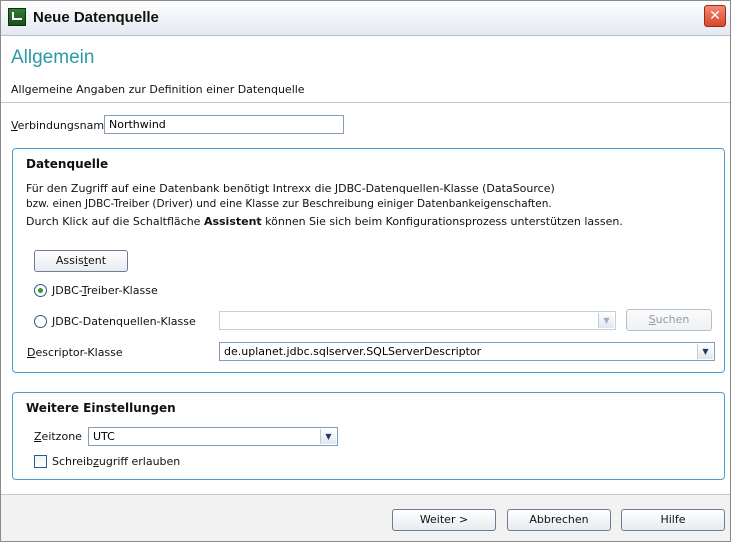  Describe the element at coordinates (365, 18) in the screenshot. I see `title-bar: Neue Datenquelle ✕` at that location.